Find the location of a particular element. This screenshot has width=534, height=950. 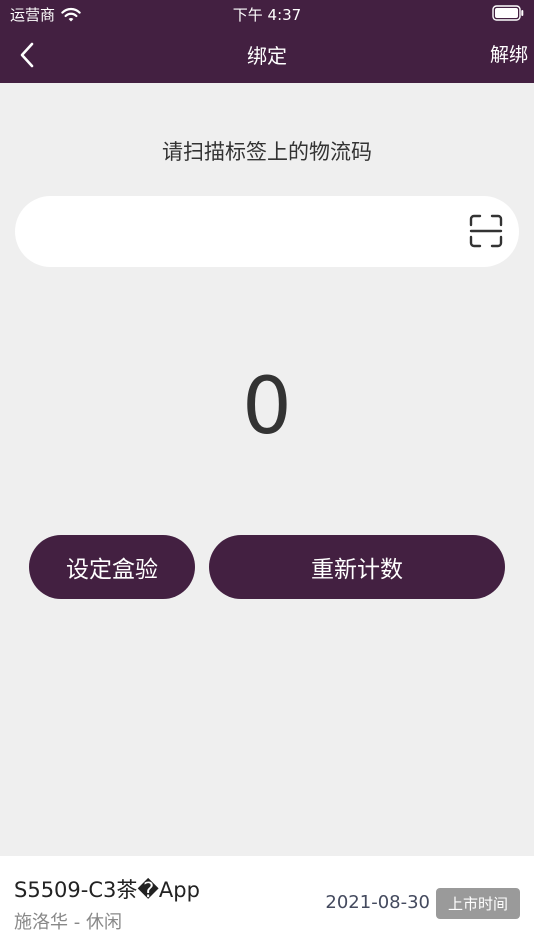

navigation-bar: 绑定 解绑 is located at coordinates (267, 55).